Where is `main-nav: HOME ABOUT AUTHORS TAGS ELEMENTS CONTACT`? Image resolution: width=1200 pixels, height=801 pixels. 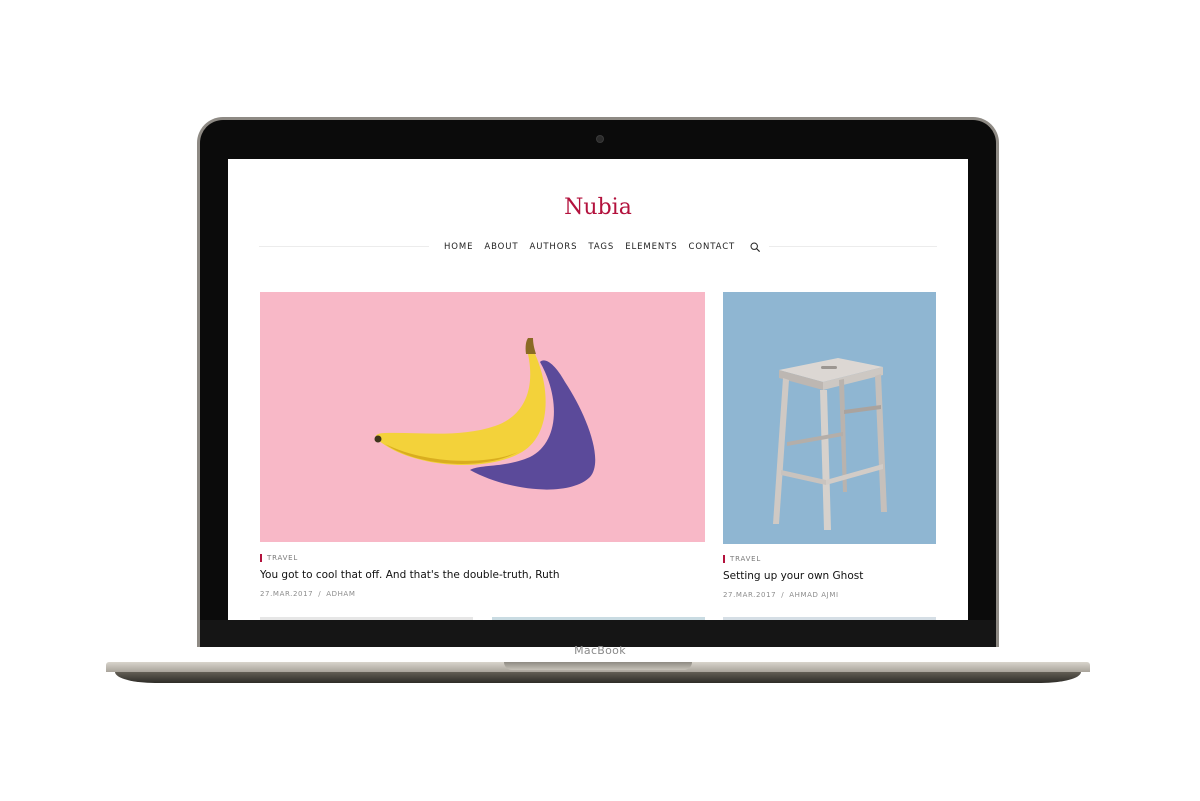
main-nav: HOME ABOUT AUTHORS TAGS ELEMENTS CONTACT is located at coordinates (602, 247).